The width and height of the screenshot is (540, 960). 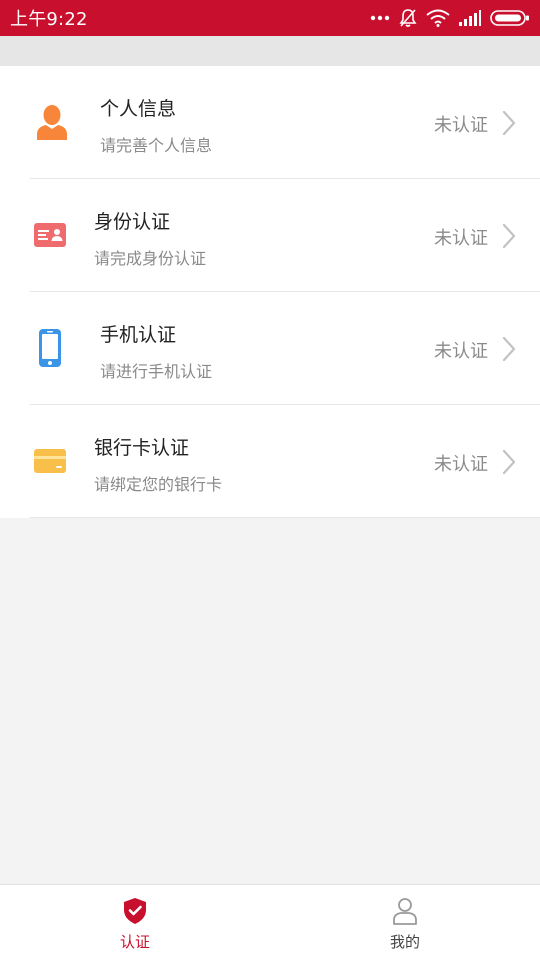 I want to click on status-icons, so click(x=450, y=18).